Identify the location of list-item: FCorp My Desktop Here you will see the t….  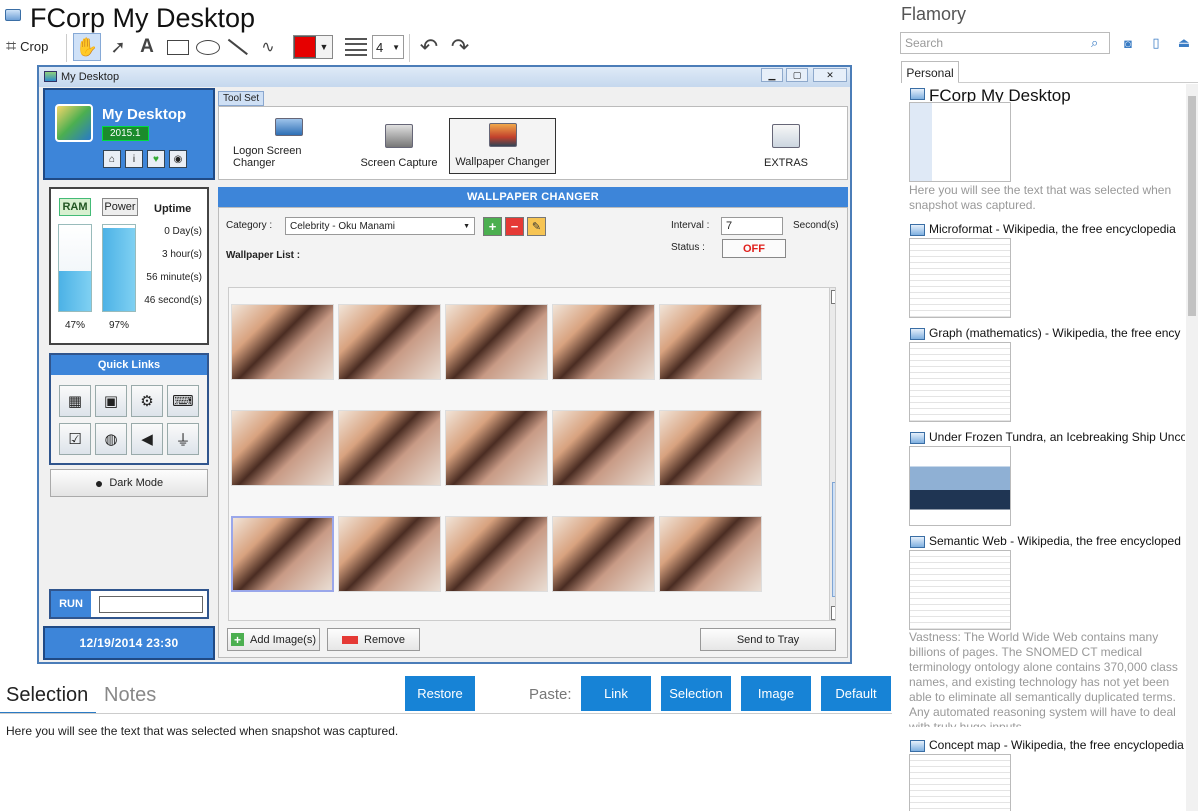
(1046, 151).